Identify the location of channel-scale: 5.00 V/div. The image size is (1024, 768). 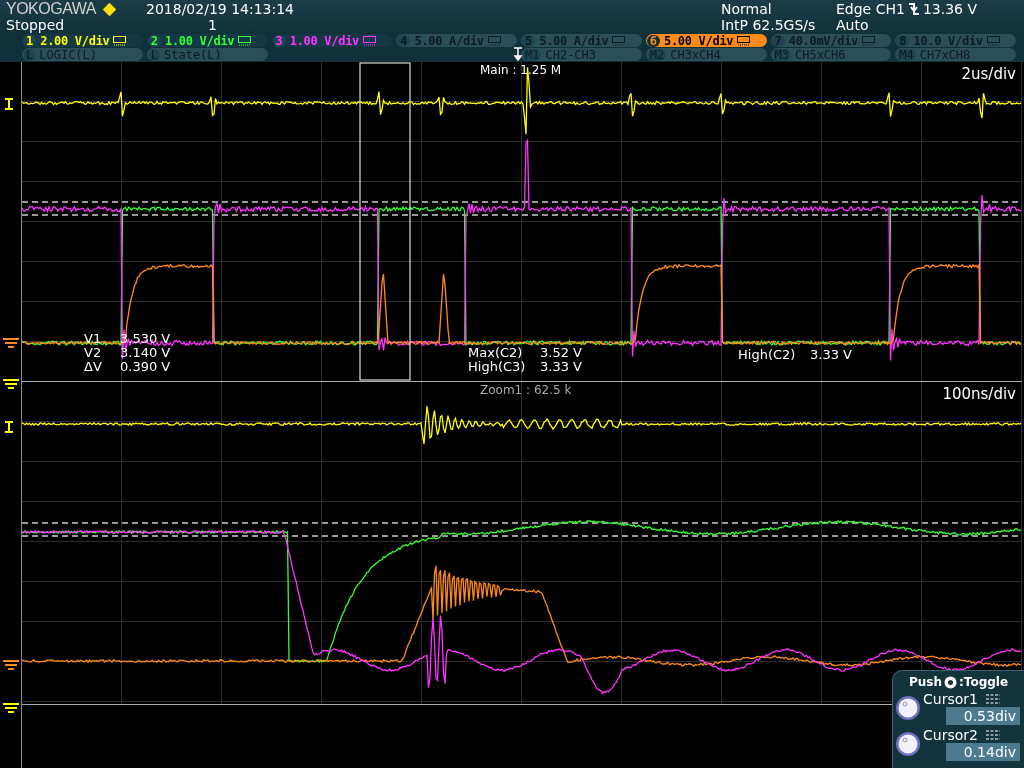
(699, 40).